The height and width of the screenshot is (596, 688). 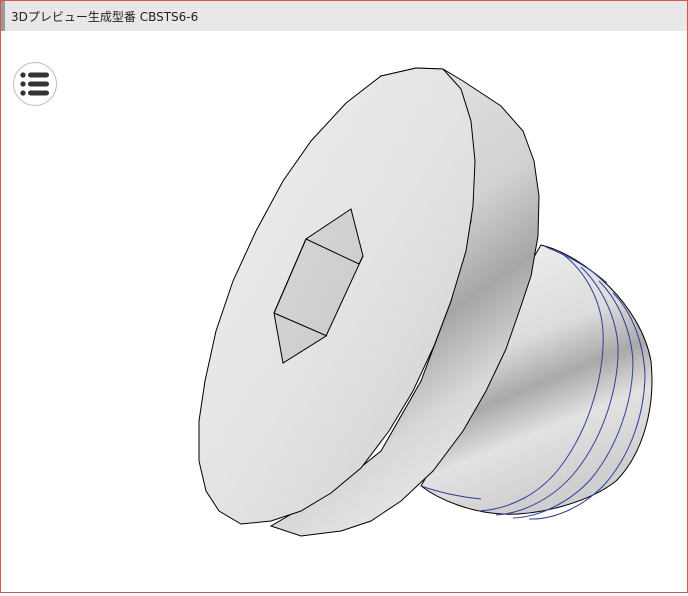 What do you see at coordinates (344, 16) in the screenshot?
I see `title-bar: 3Dプレビュー生成型番 CBSTS6-6` at bounding box center [344, 16].